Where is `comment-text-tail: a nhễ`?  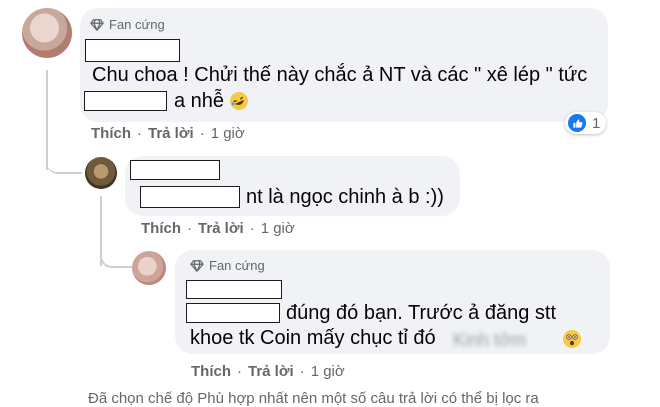
comment-text-tail: a nhễ is located at coordinates (199, 101).